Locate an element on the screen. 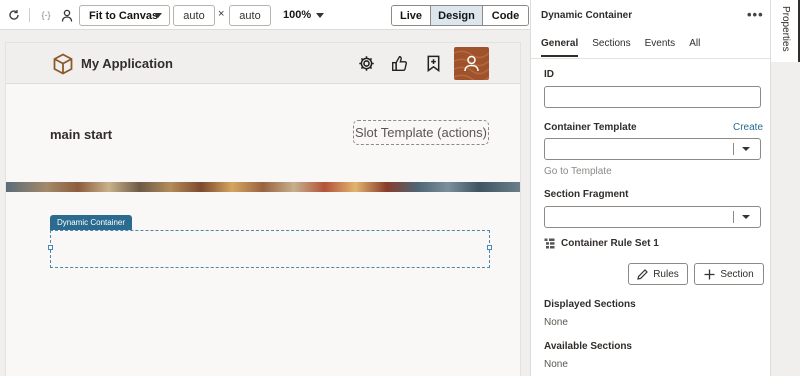 This screenshot has width=800, height=376. resize-handle-left is located at coordinates (50, 247).